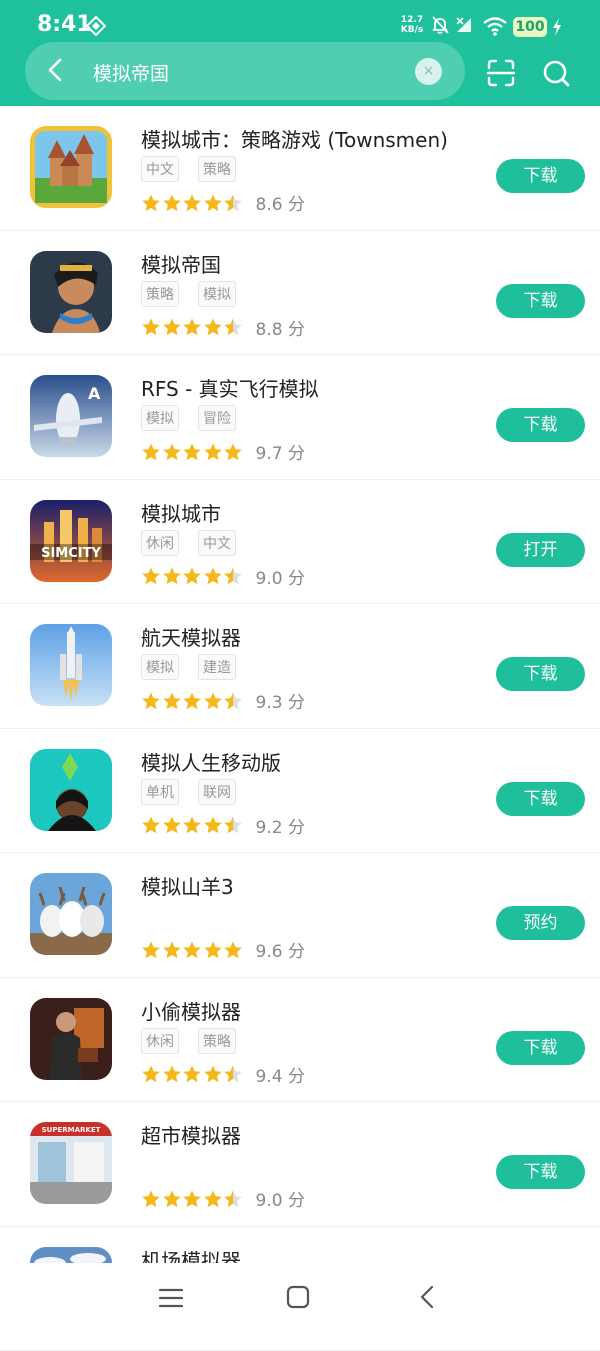 The width and height of the screenshot is (600, 1351). I want to click on goat-icon, so click(71, 914).